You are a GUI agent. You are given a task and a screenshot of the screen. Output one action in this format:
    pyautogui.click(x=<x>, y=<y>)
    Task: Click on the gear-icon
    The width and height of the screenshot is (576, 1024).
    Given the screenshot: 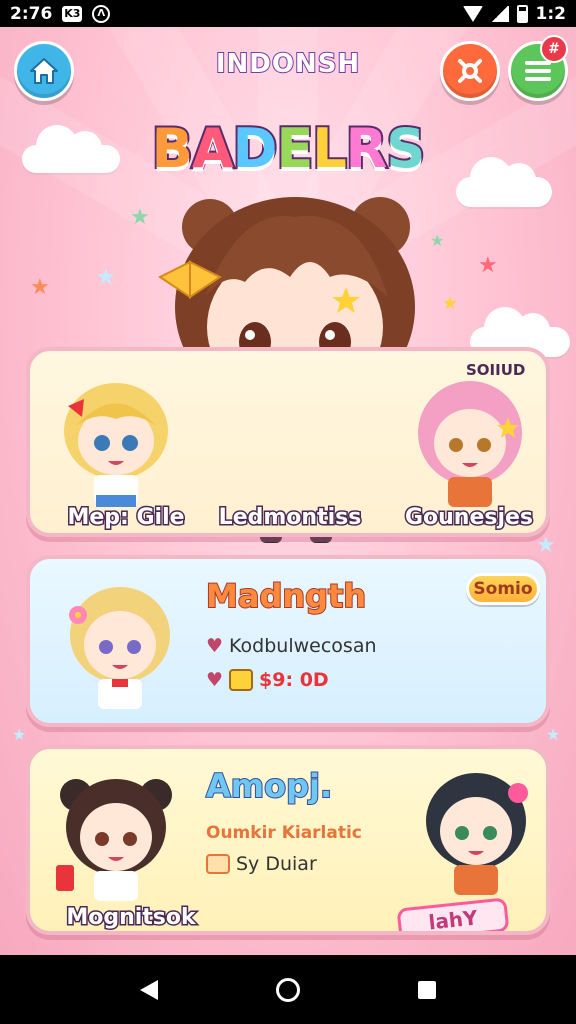 What is the action you would take?
    pyautogui.click(x=470, y=71)
    